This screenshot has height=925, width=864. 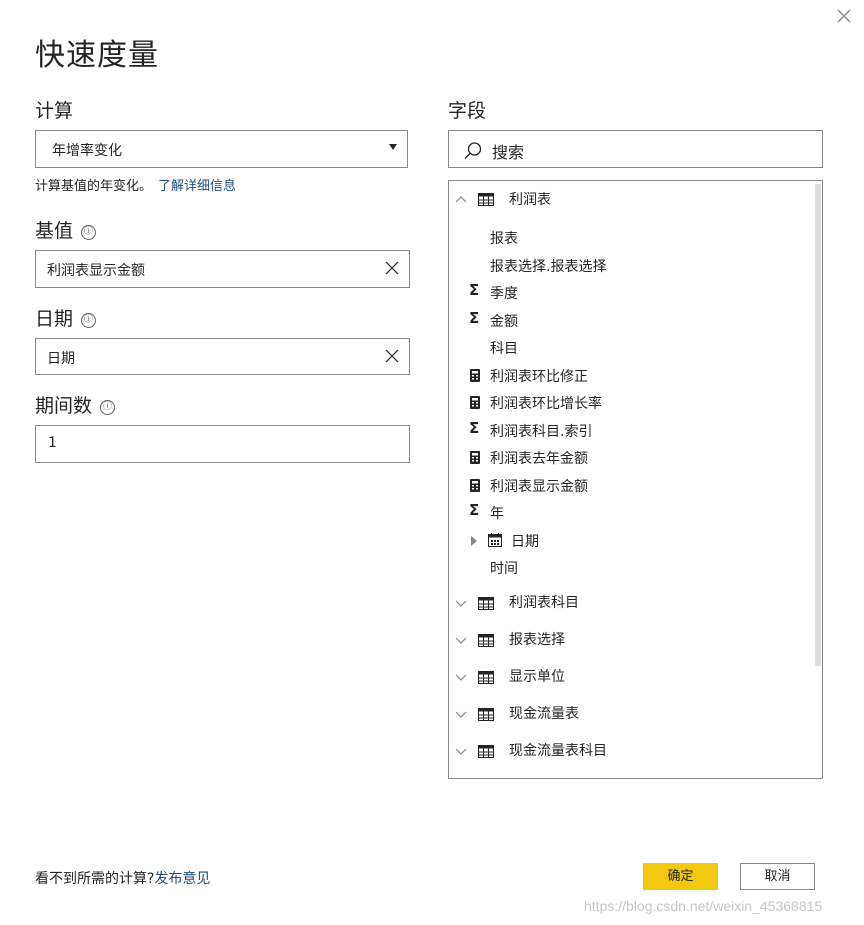 What do you see at coordinates (52, 443) in the screenshot?
I see `periods-value: 1` at bounding box center [52, 443].